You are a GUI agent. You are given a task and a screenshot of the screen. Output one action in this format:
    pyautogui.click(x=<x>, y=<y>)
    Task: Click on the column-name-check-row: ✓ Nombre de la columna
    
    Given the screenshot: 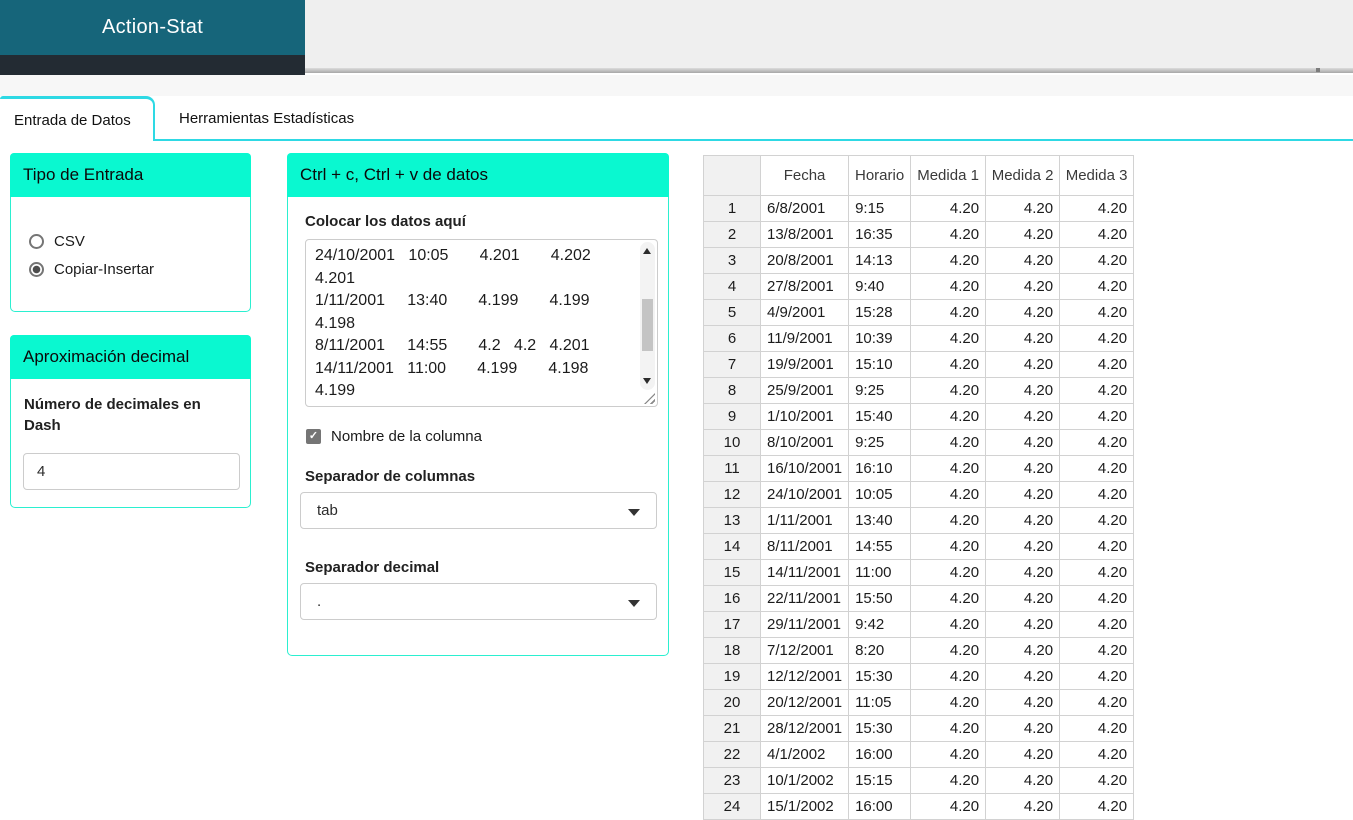 What is the action you would take?
    pyautogui.click(x=394, y=436)
    